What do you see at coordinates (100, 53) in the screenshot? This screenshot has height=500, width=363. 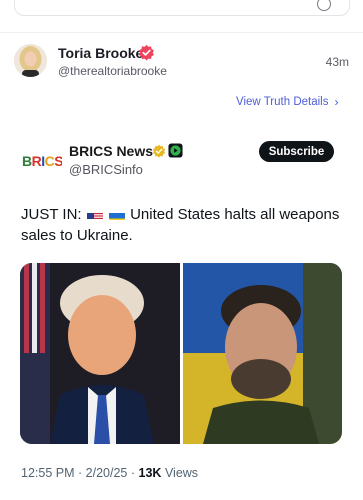 I see `author-name: Toria Brooke` at bounding box center [100, 53].